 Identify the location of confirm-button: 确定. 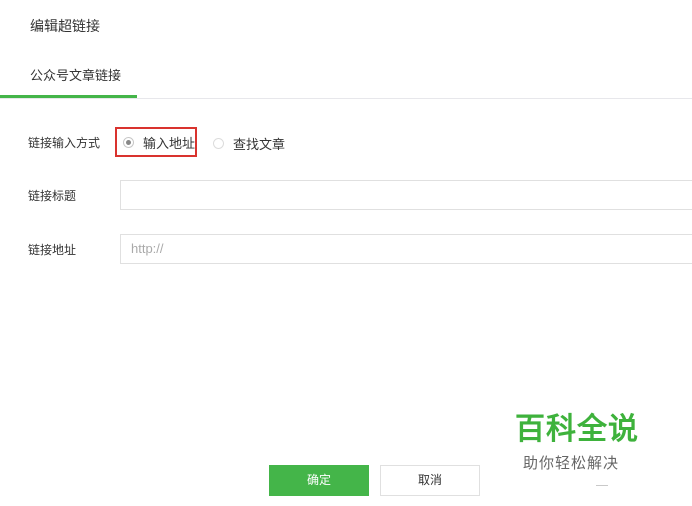
(319, 480).